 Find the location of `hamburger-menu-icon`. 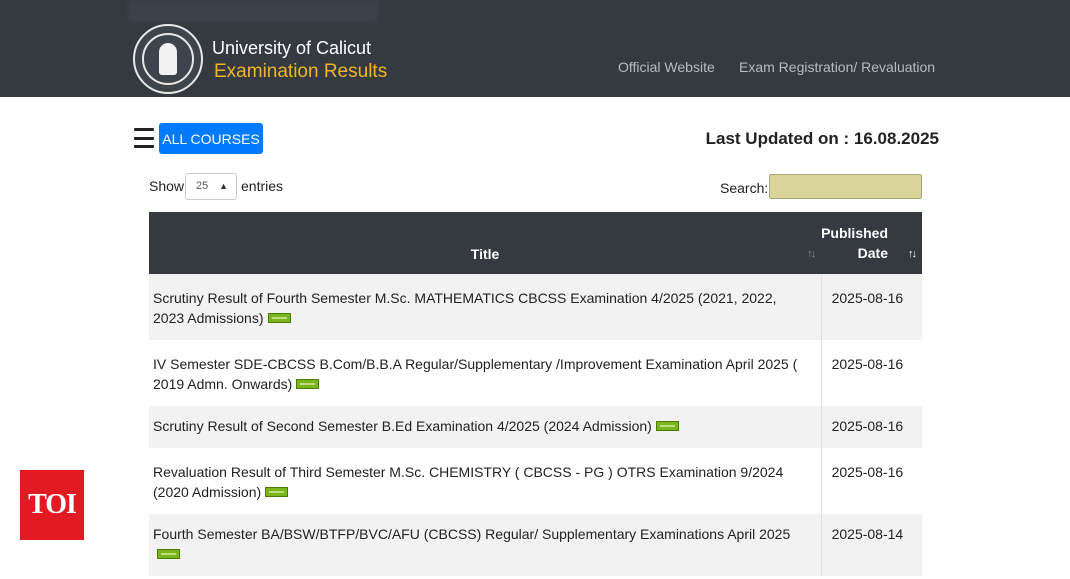

hamburger-menu-icon is located at coordinates (144, 138).